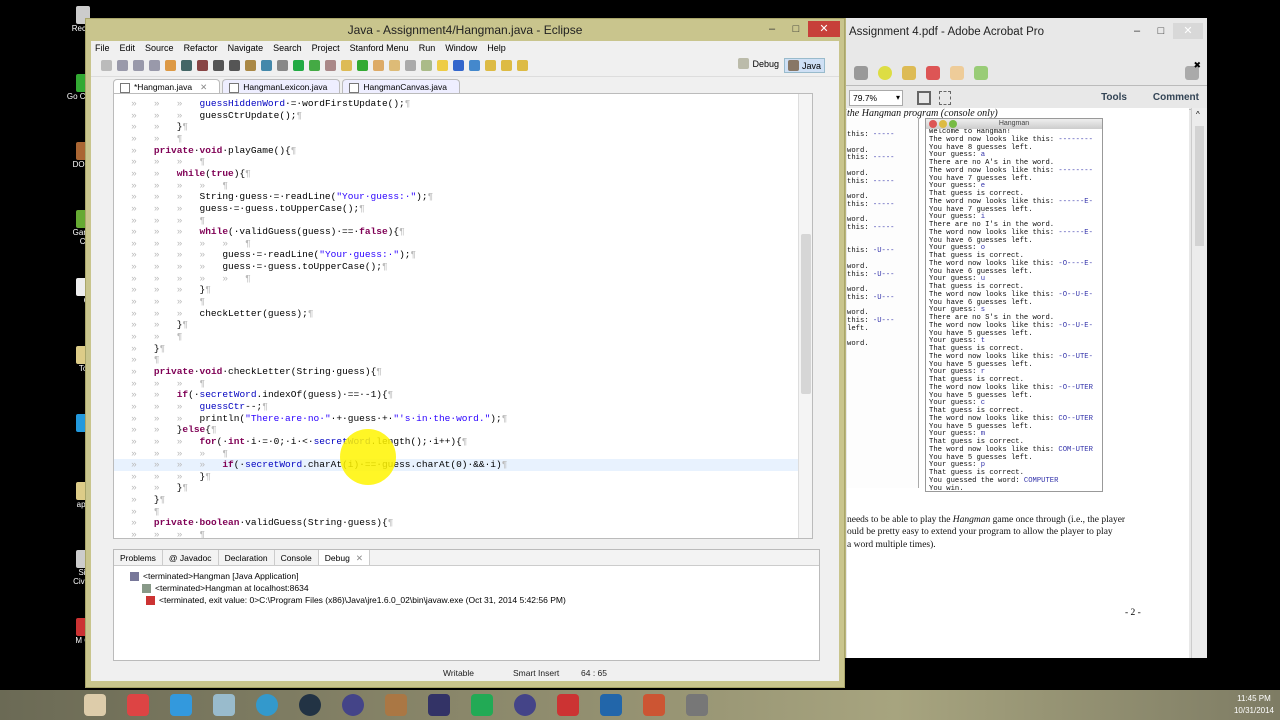 This screenshot has height=720, width=1280. Describe the element at coordinates (1199, 383) in the screenshot. I see `pdf-scrollbar: ^` at that location.